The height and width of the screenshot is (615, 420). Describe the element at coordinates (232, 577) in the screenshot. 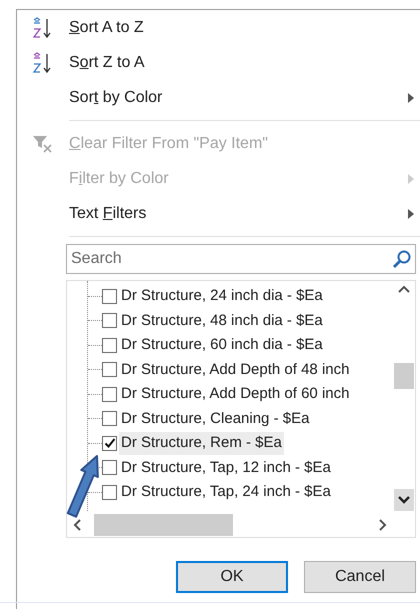

I see `dialog-button: OK` at that location.